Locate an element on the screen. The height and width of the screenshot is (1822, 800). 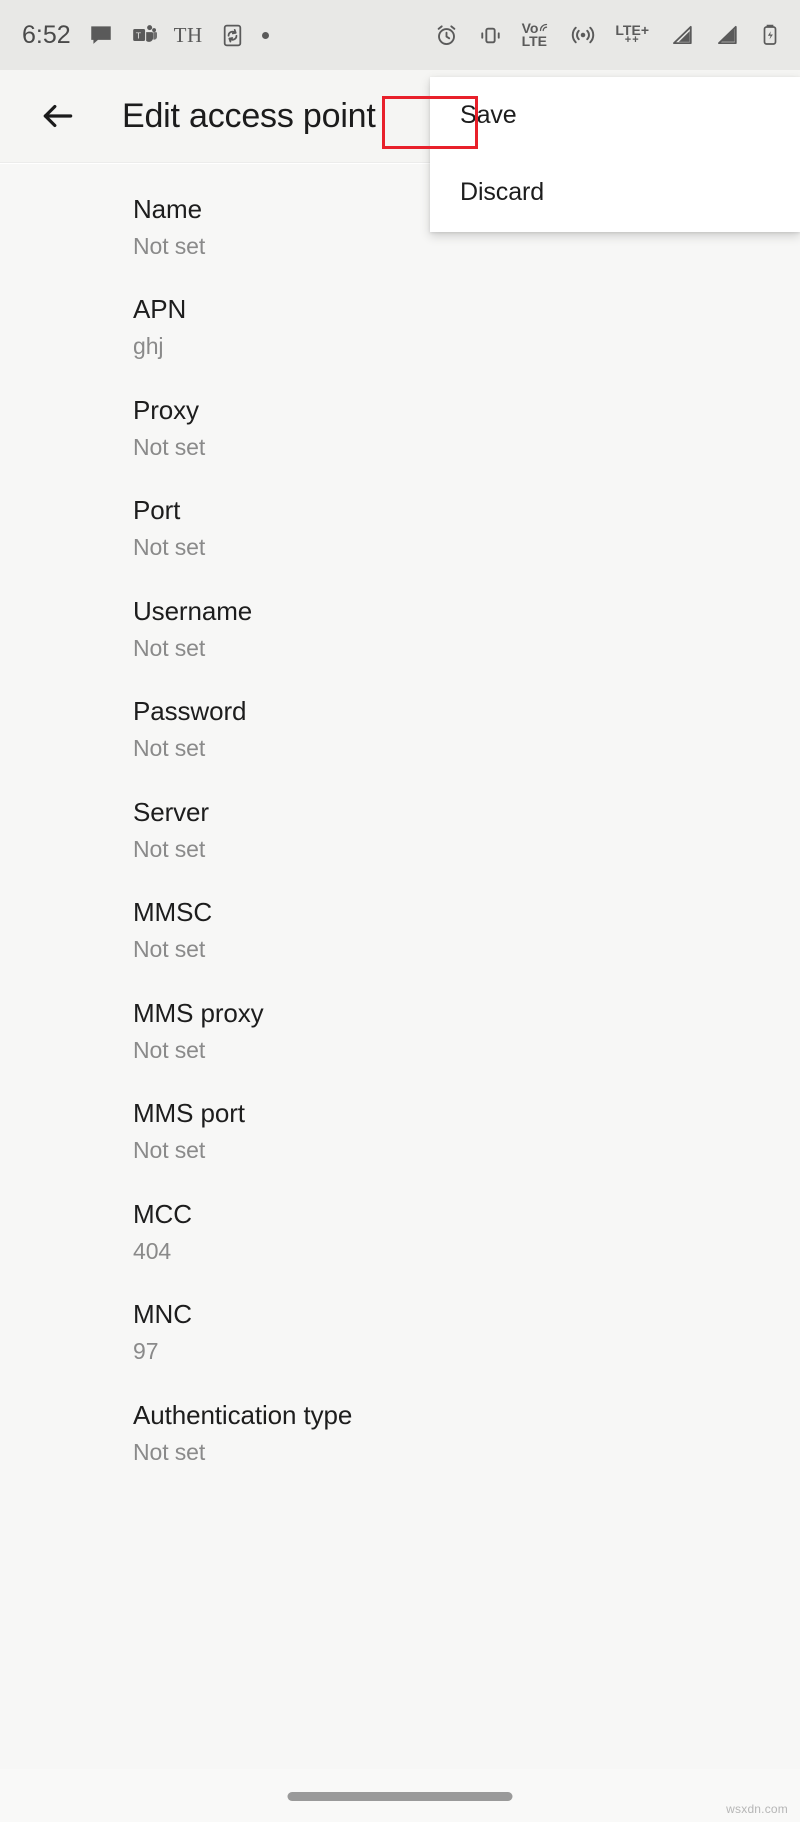
overflow-menu: Save Discard is located at coordinates (615, 154).